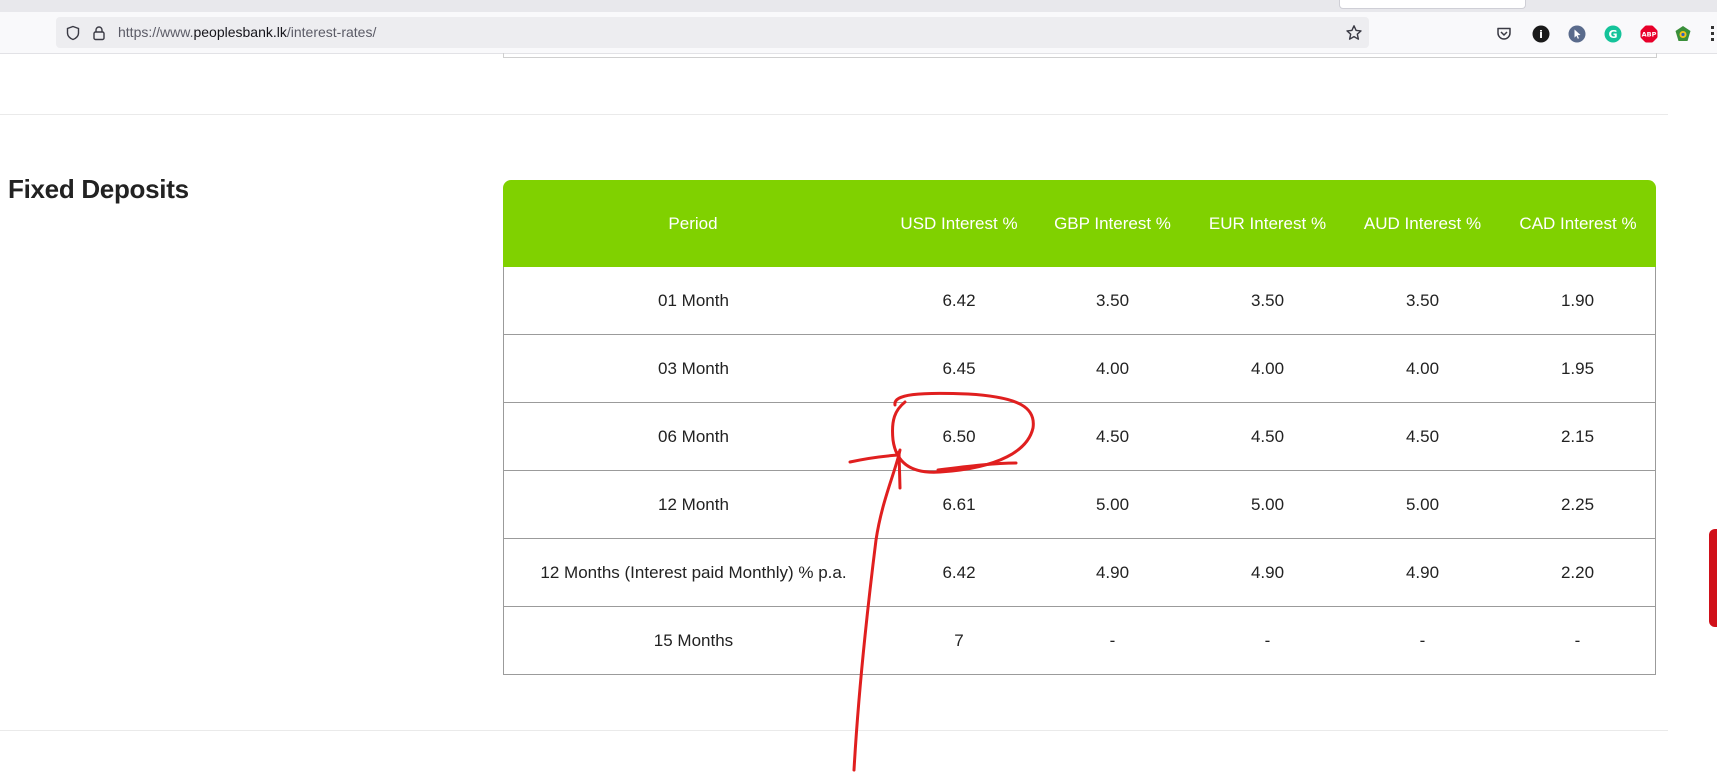 Image resolution: width=1717 pixels, height=772 pixels. What do you see at coordinates (1578, 505) in the screenshot?
I see `cad-rate-cell: 2.25` at bounding box center [1578, 505].